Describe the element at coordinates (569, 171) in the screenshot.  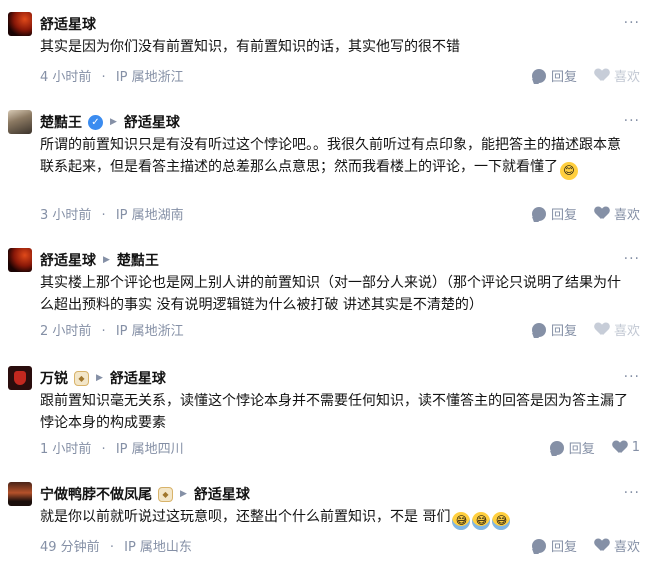
I see `emoji-icon: 😊` at that location.